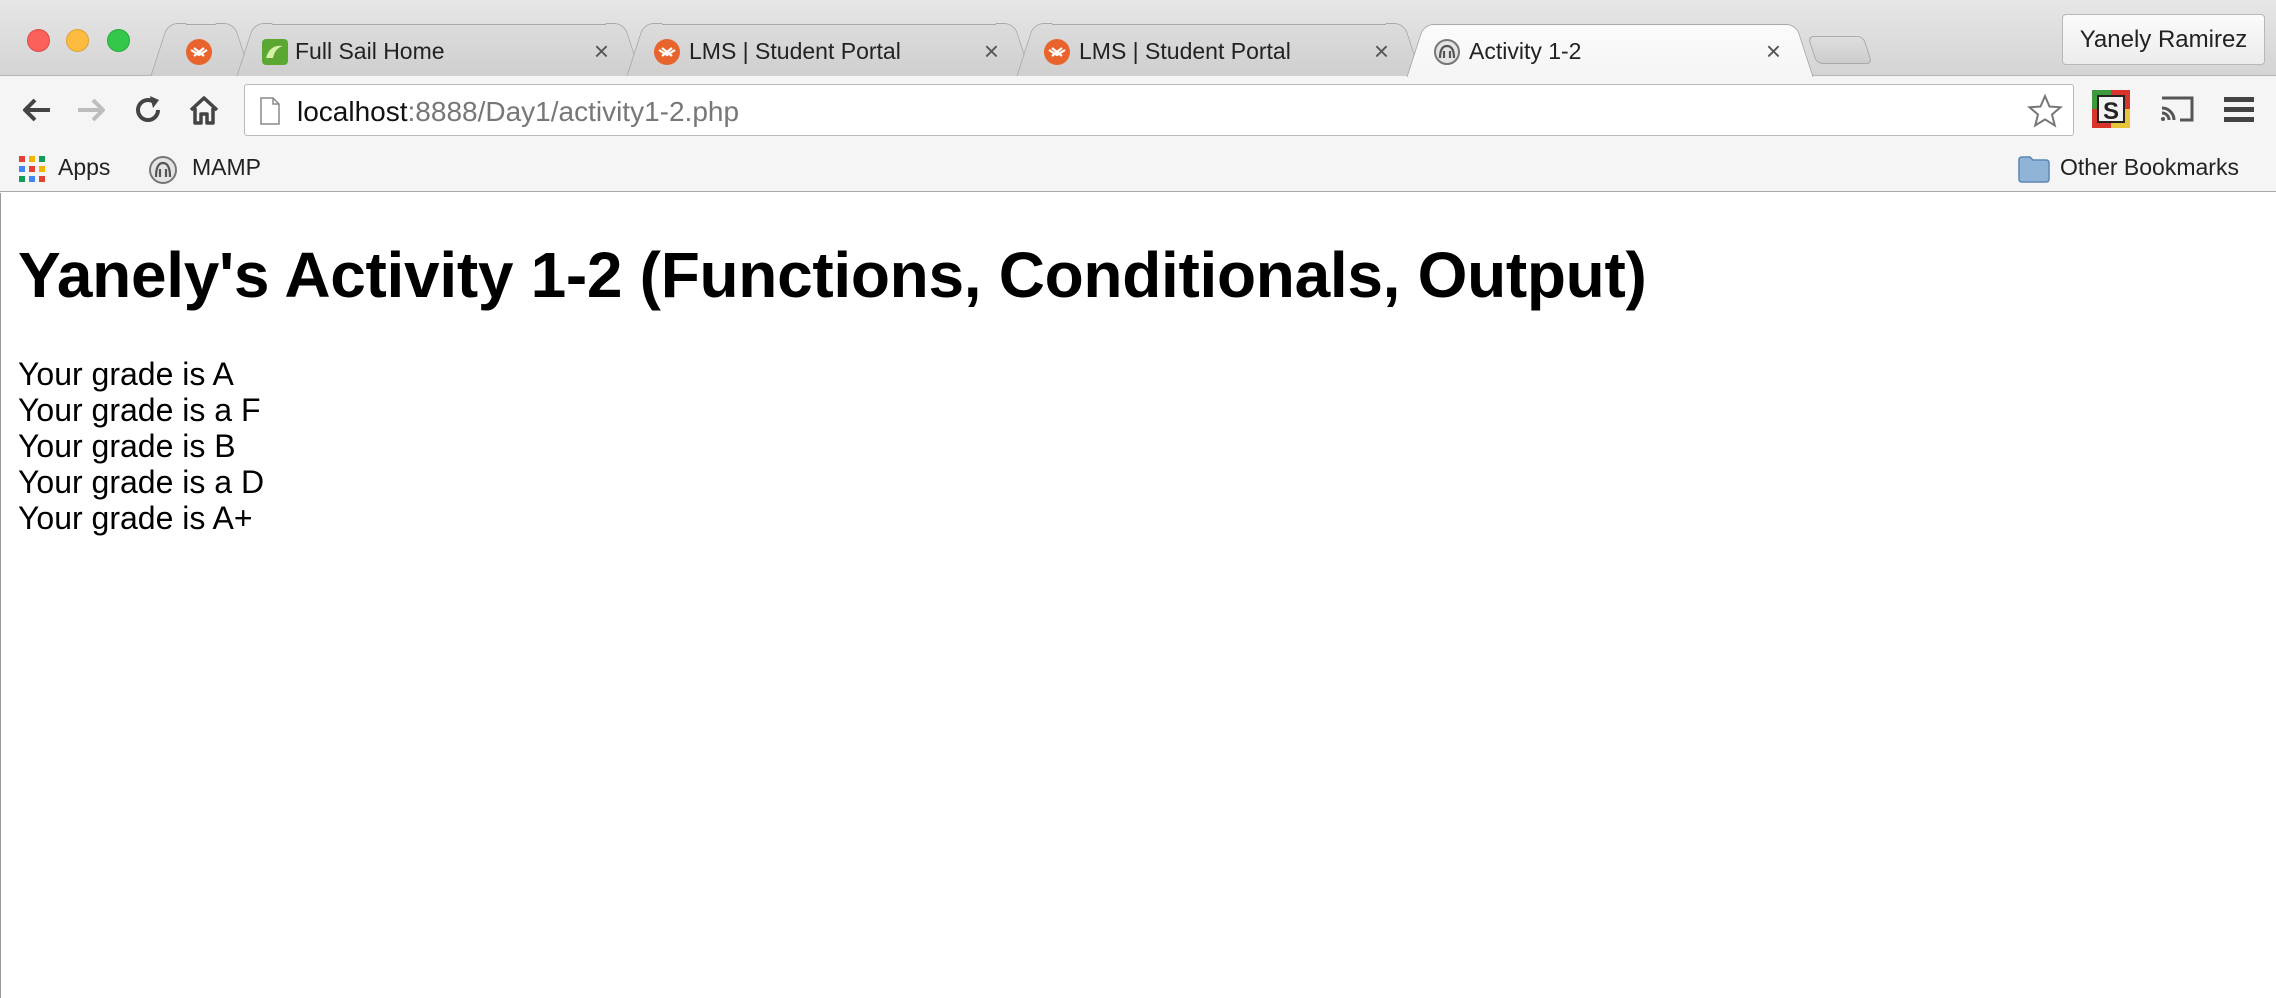  What do you see at coordinates (118, 40) in the screenshot?
I see `zoom-window-button` at bounding box center [118, 40].